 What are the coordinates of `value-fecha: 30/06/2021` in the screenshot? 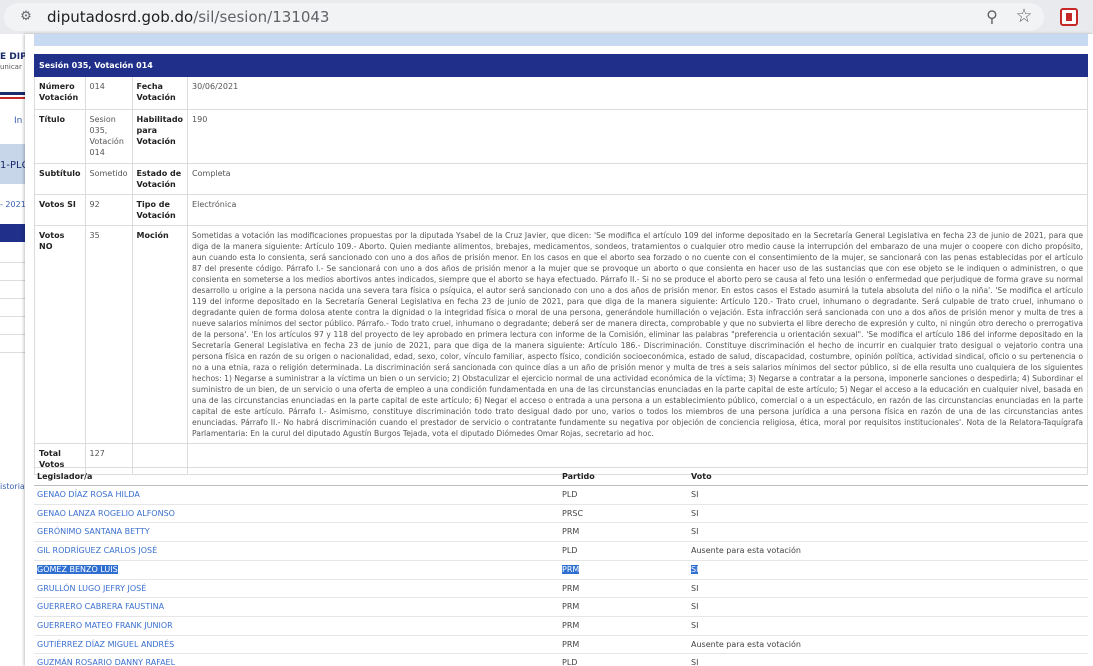 It's located at (637, 93).